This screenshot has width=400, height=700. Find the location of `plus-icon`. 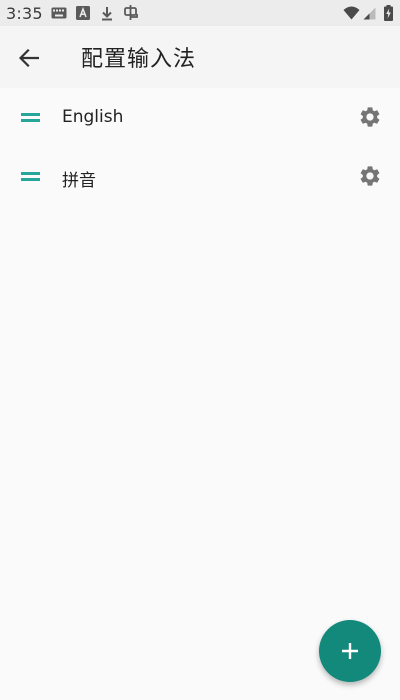

plus-icon is located at coordinates (350, 651).